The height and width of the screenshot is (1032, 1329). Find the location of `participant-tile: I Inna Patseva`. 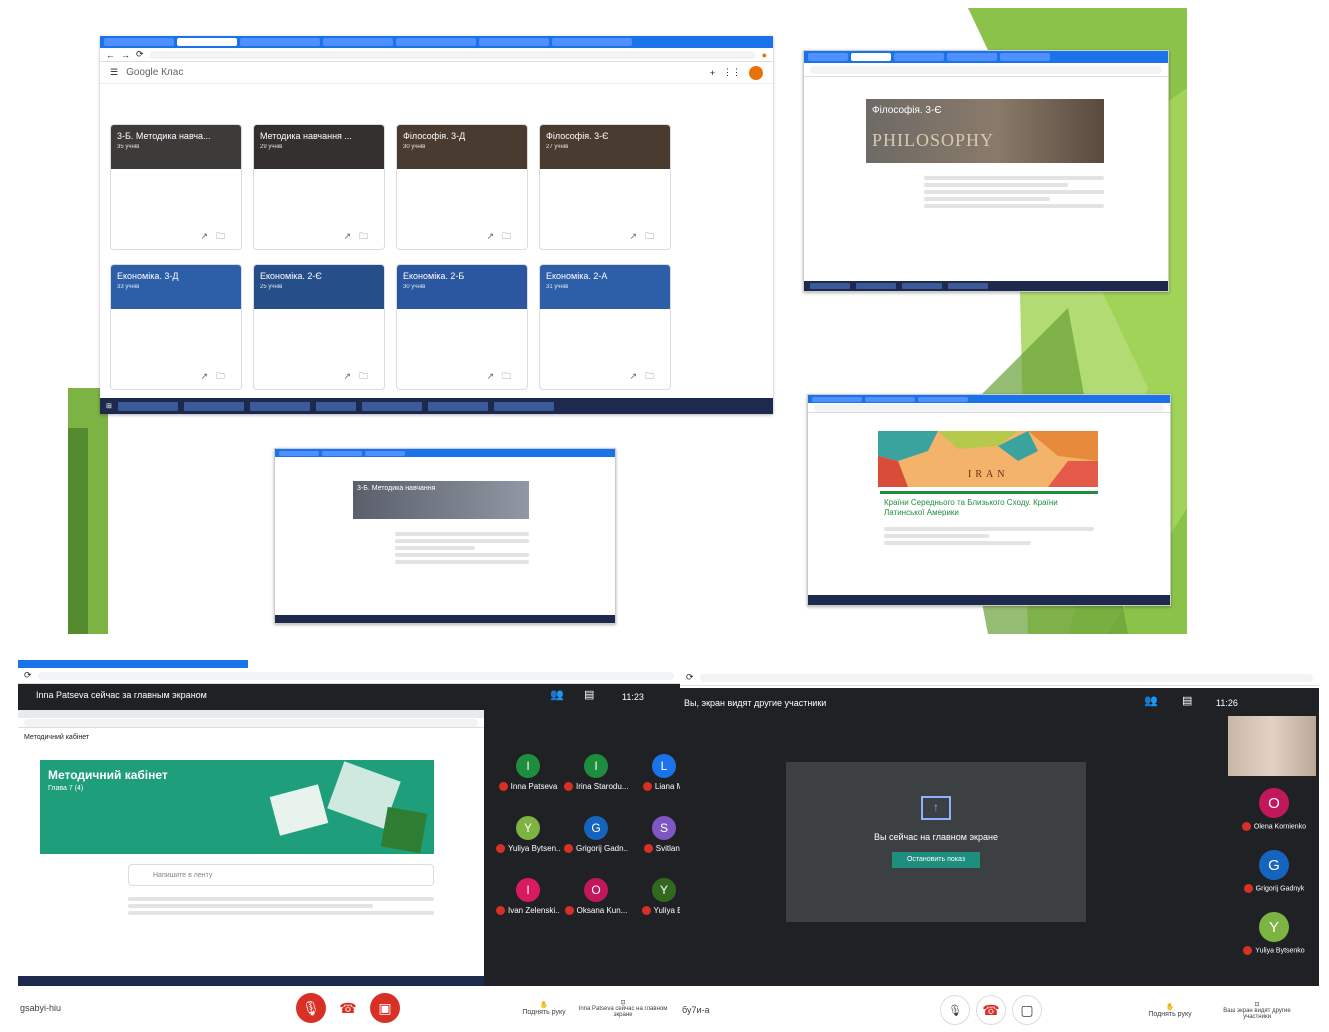

participant-tile: I Inna Patseva is located at coordinates (528, 773).